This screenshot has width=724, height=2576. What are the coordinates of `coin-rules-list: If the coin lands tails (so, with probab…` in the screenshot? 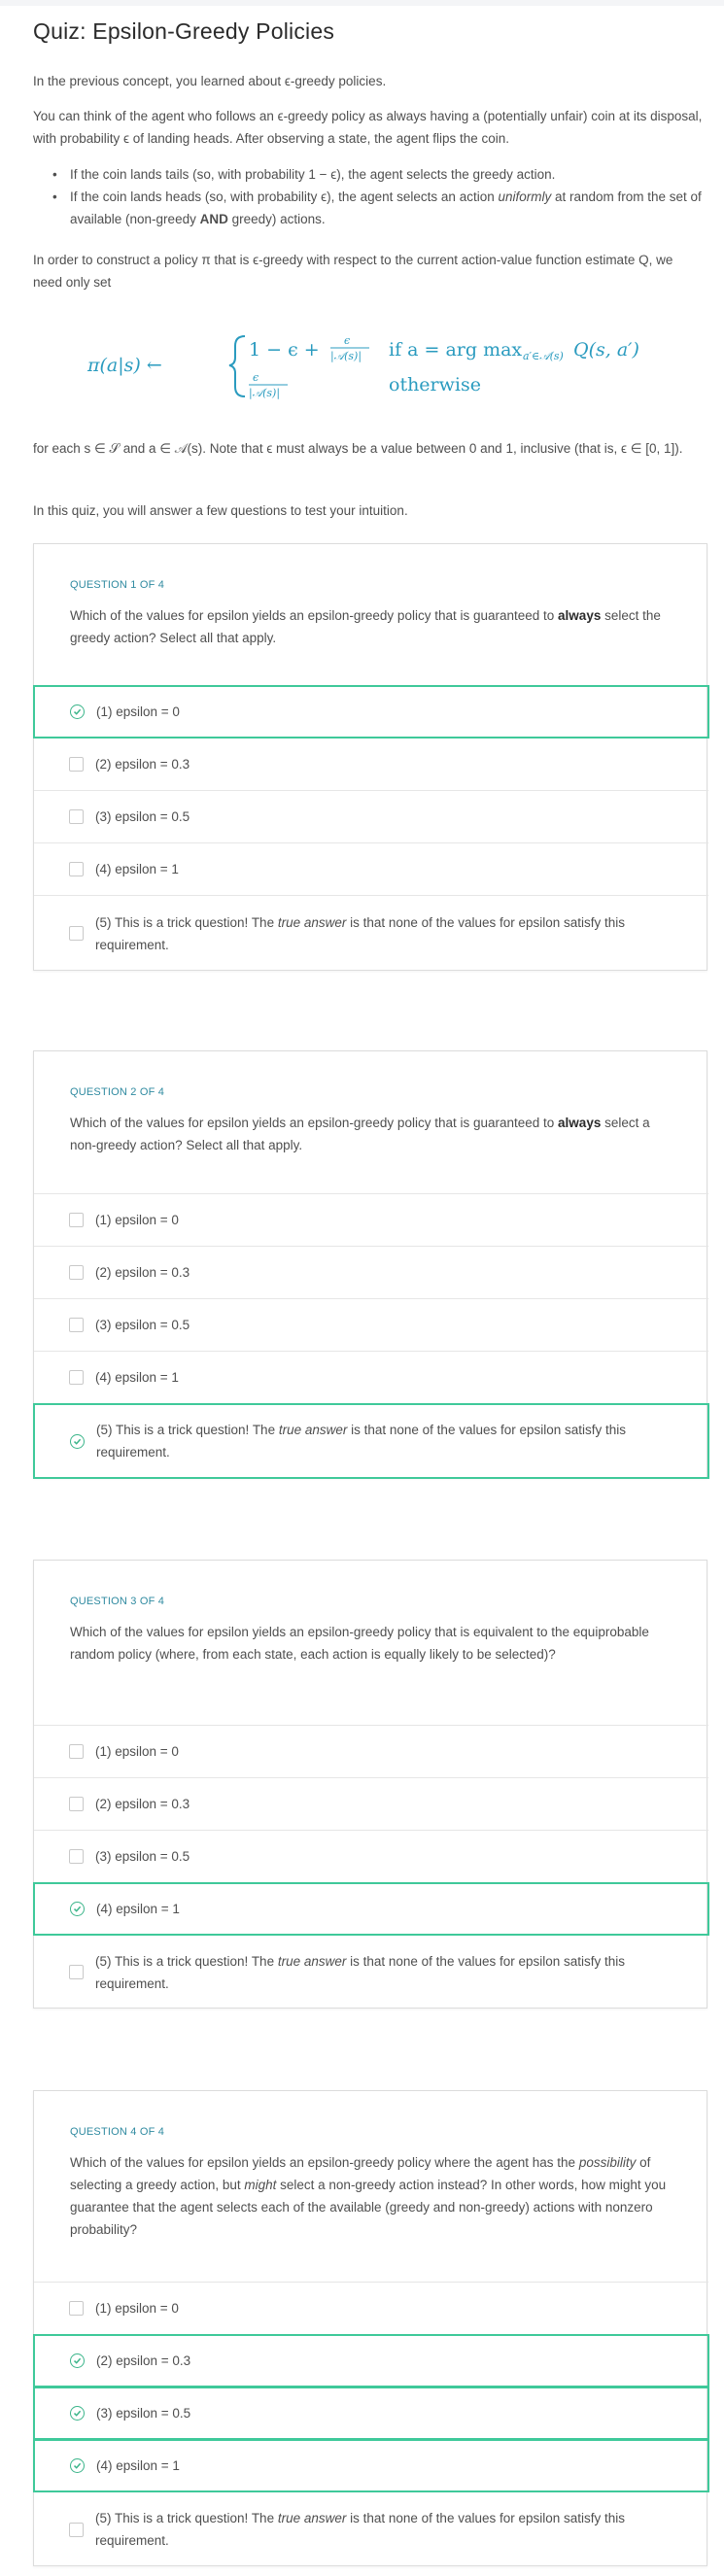 It's located at (378, 196).